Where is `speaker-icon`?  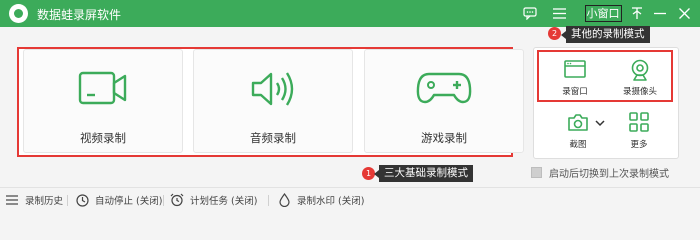
speaker-icon is located at coordinates (272, 89).